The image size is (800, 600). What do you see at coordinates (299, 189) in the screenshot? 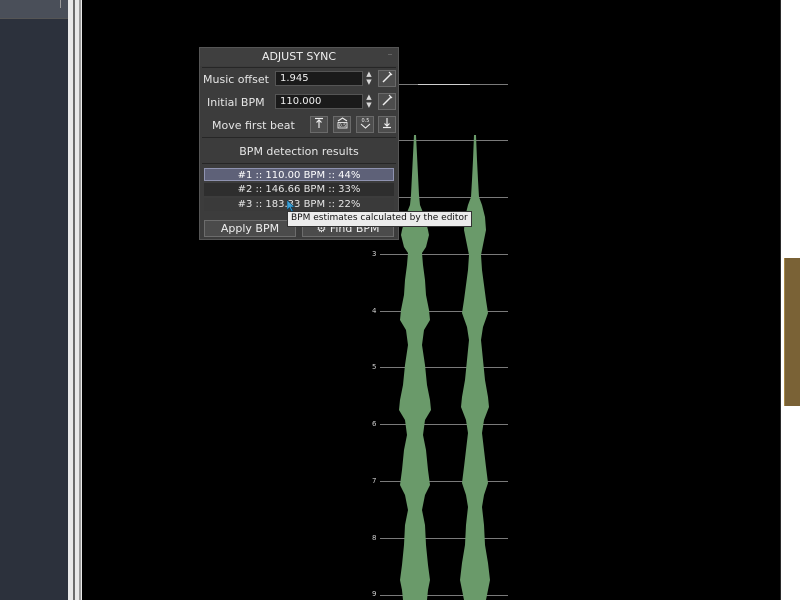
I see `bpm-result-row: #2 :: 146.66 BPM :: 33%` at bounding box center [299, 189].